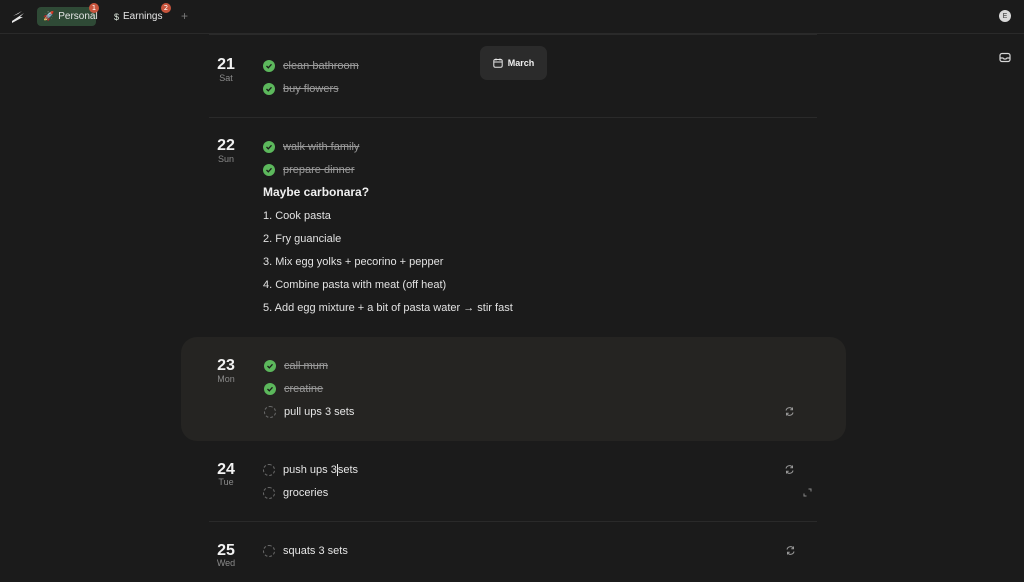 The height and width of the screenshot is (582, 1024). Describe the element at coordinates (117, 16) in the screenshot. I see `dollar-icon: $` at that location.